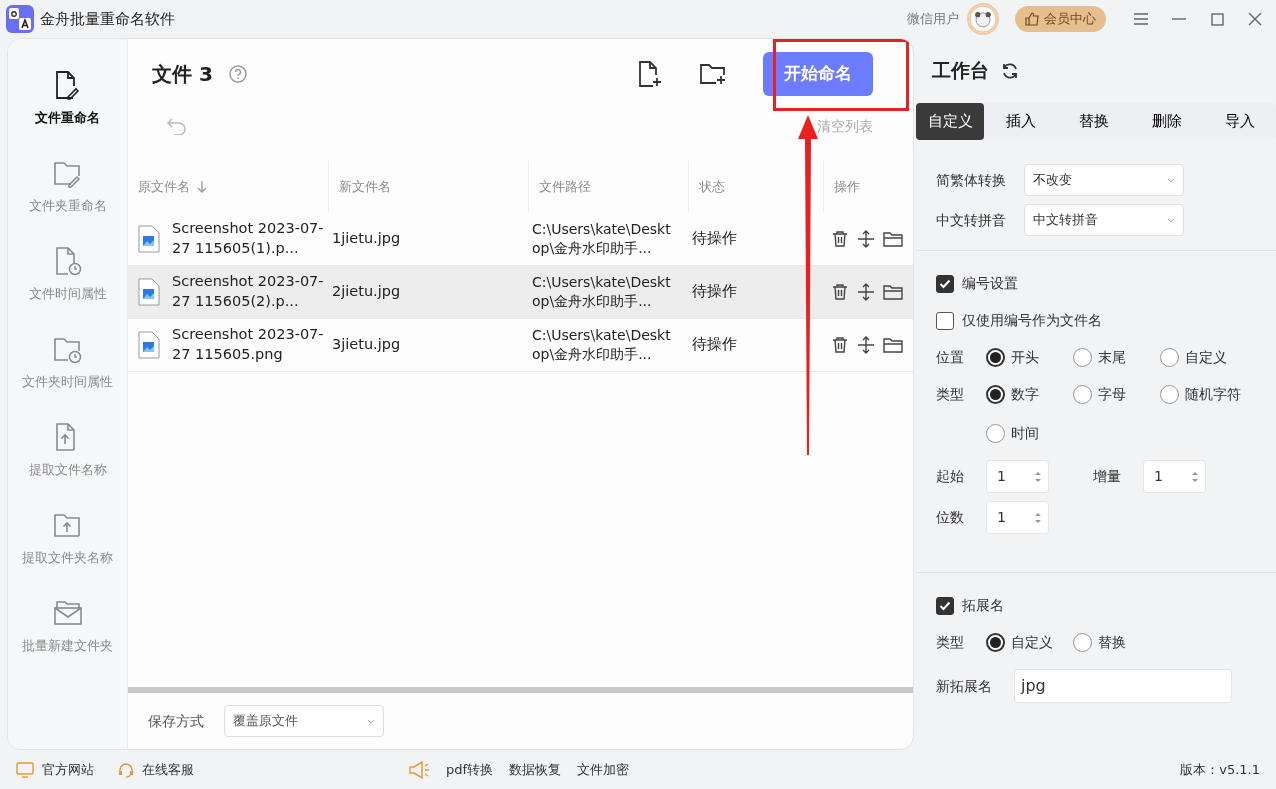 Image resolution: width=1276 pixels, height=789 pixels. Describe the element at coordinates (650, 74) in the screenshot. I see `add-file-icon` at that location.